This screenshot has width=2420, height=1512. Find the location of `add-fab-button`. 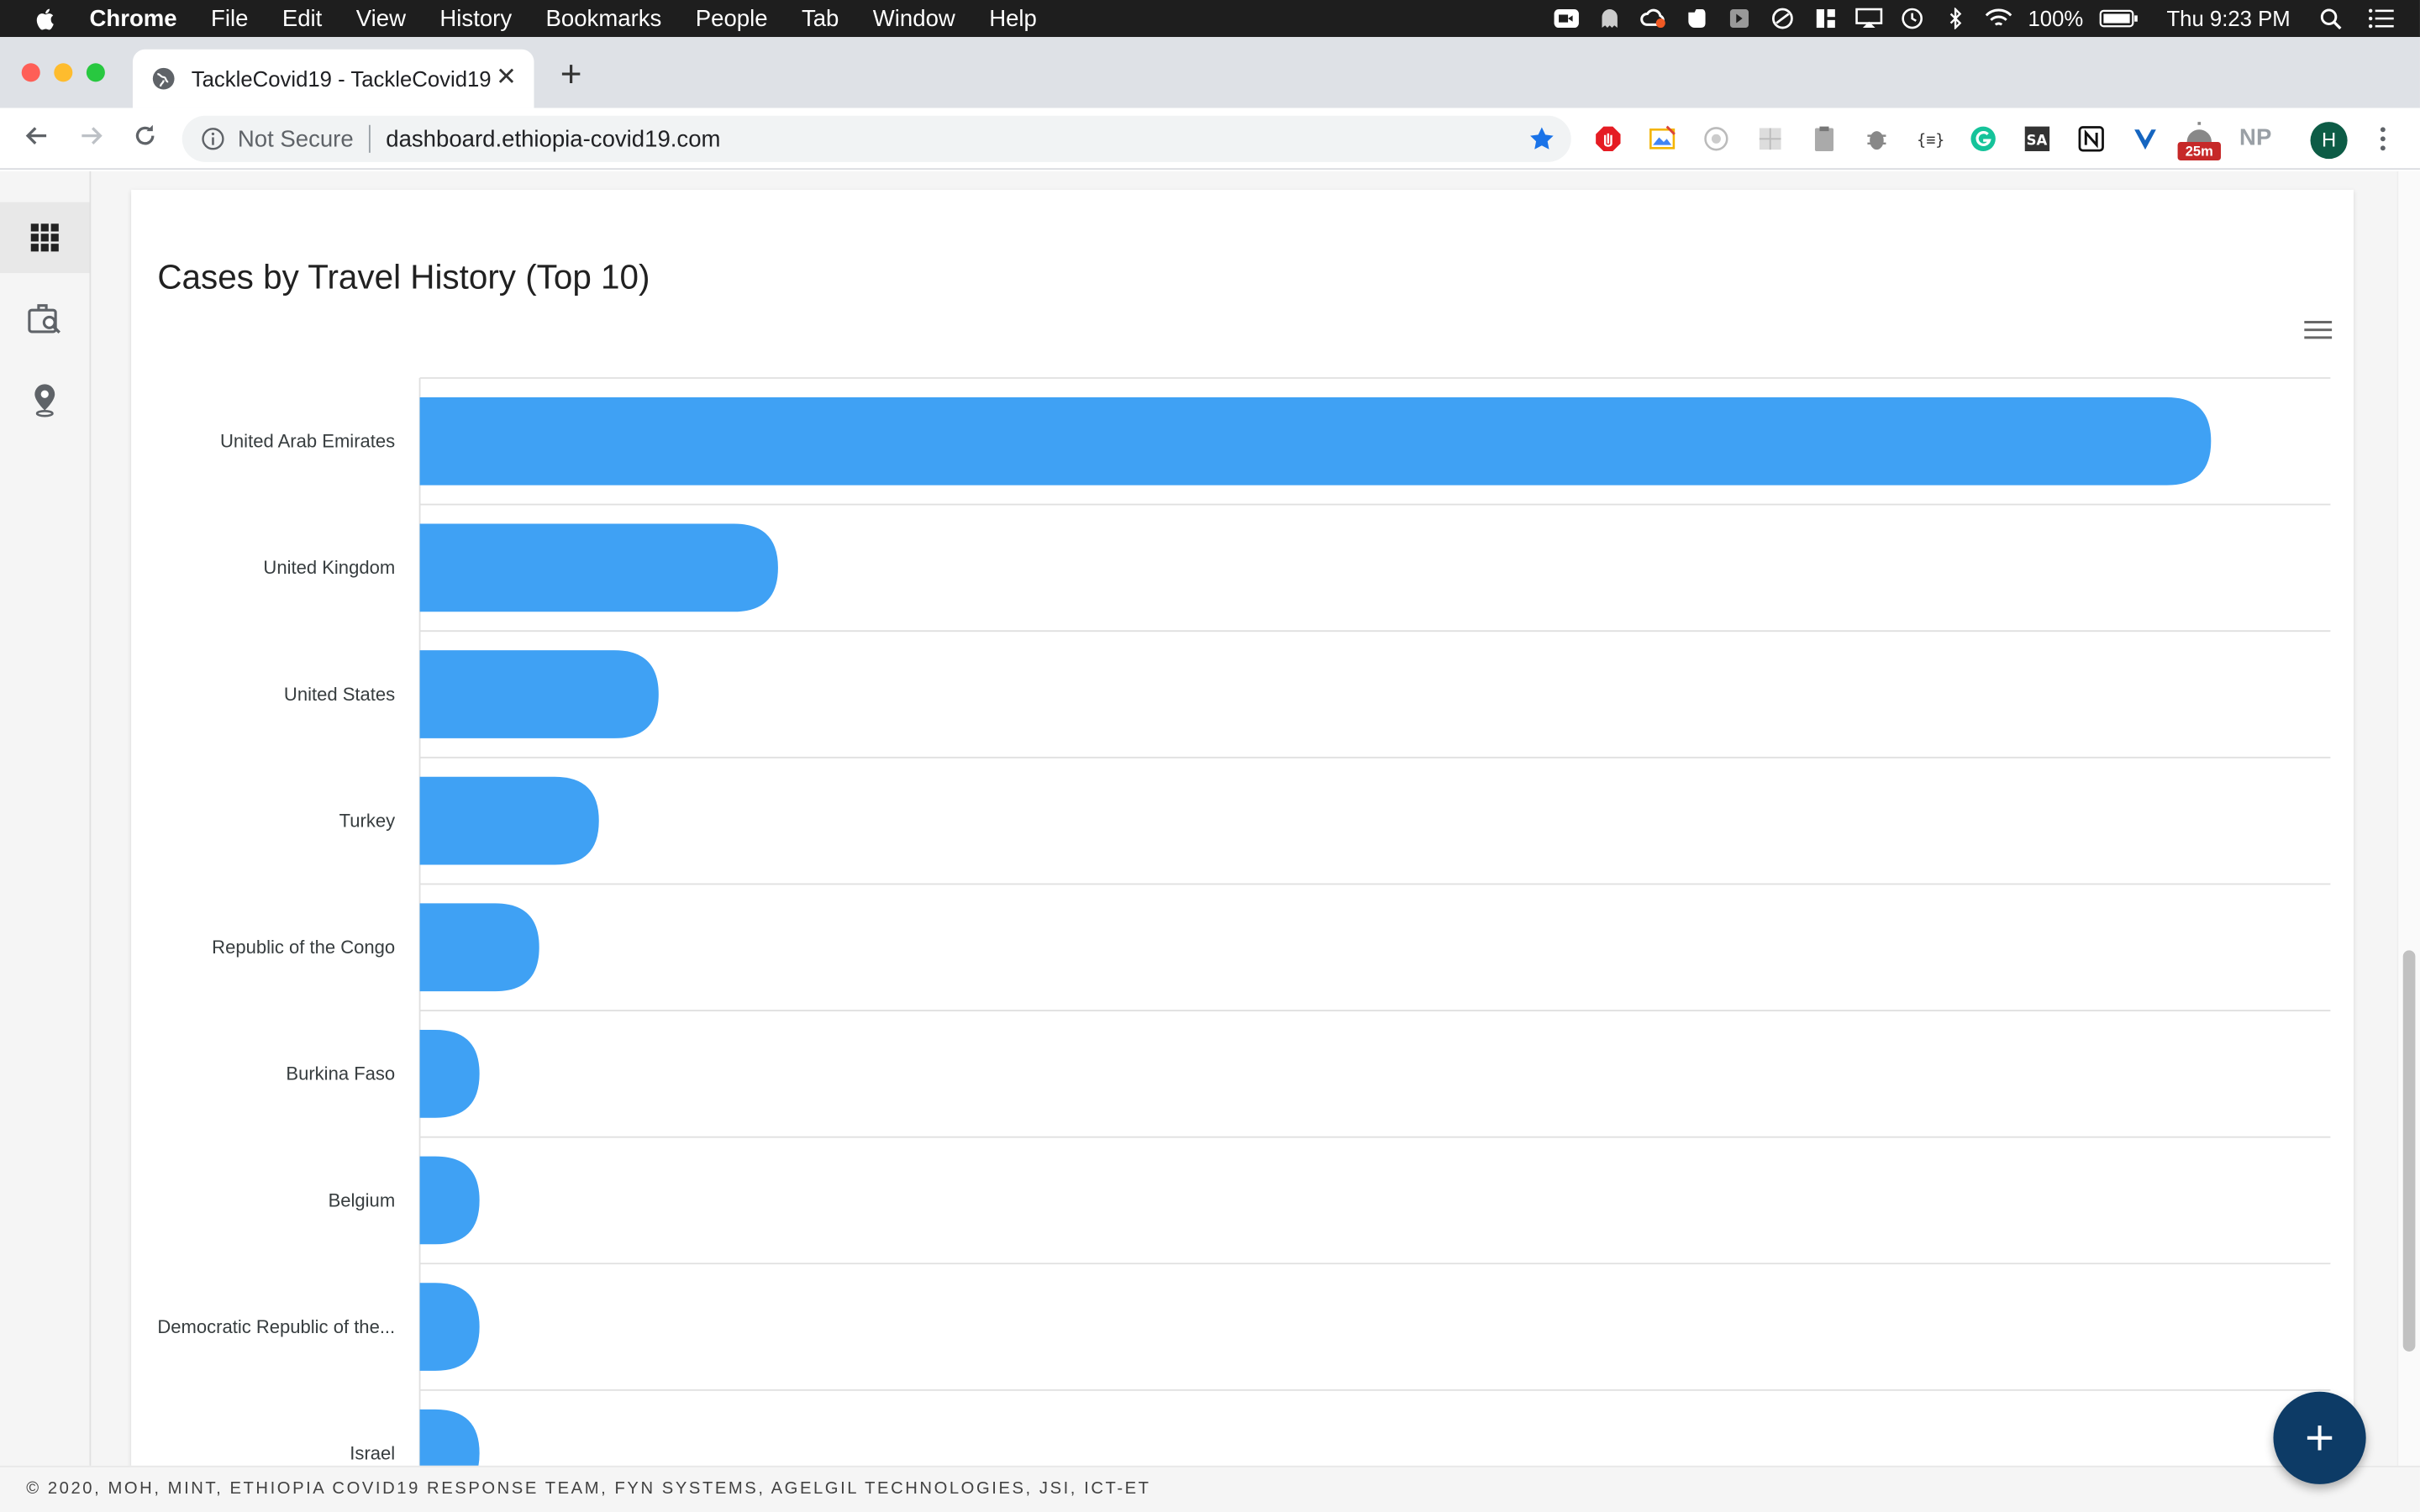

add-fab-button is located at coordinates (2320, 1437).